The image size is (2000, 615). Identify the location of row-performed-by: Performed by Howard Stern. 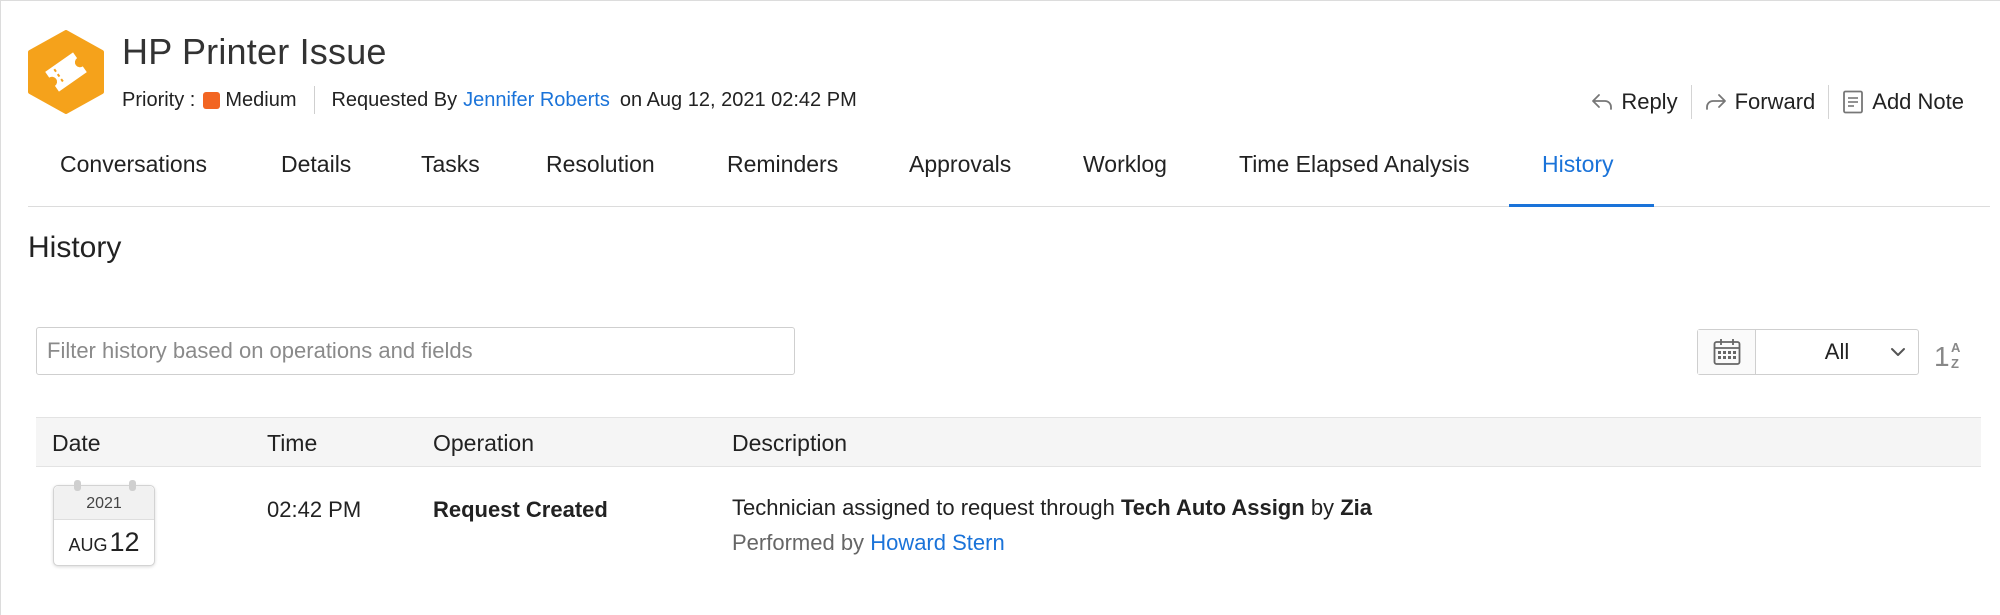
(868, 543).